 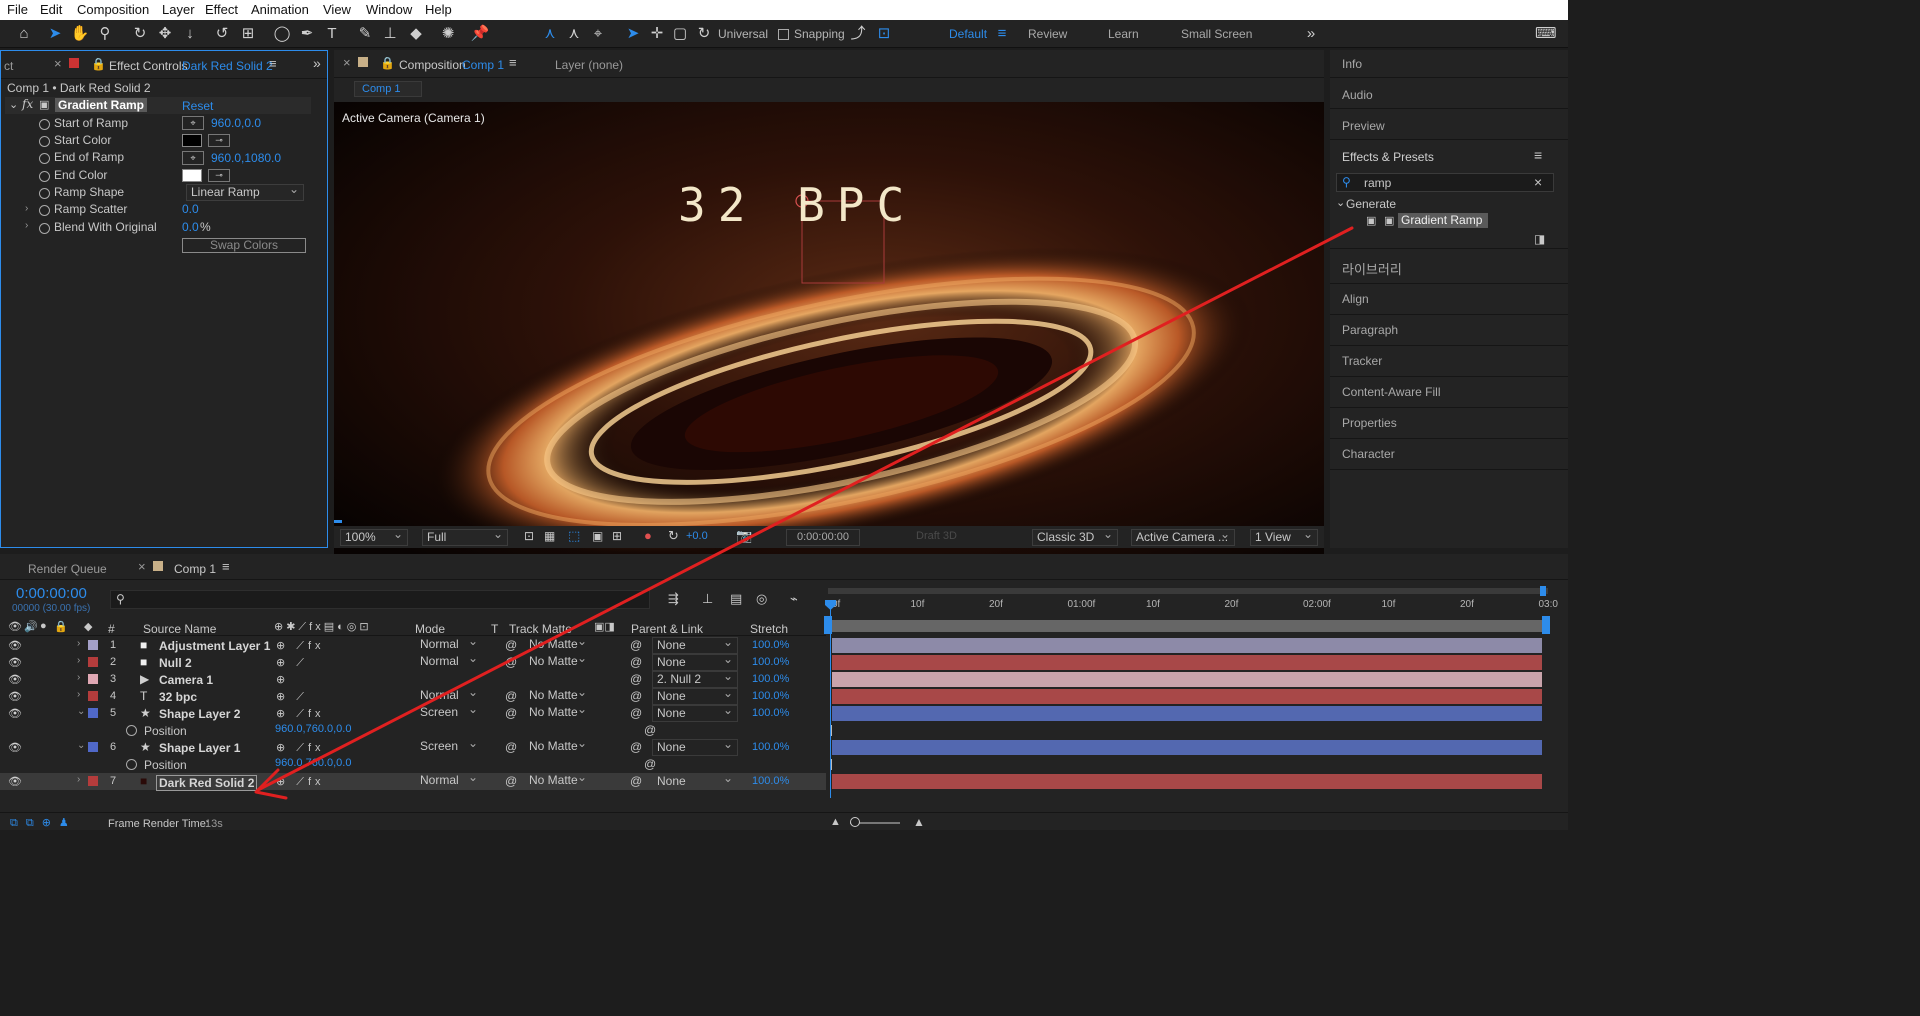 What do you see at coordinates (744, 536) in the screenshot?
I see `snapshot-icon: 📷` at bounding box center [744, 536].